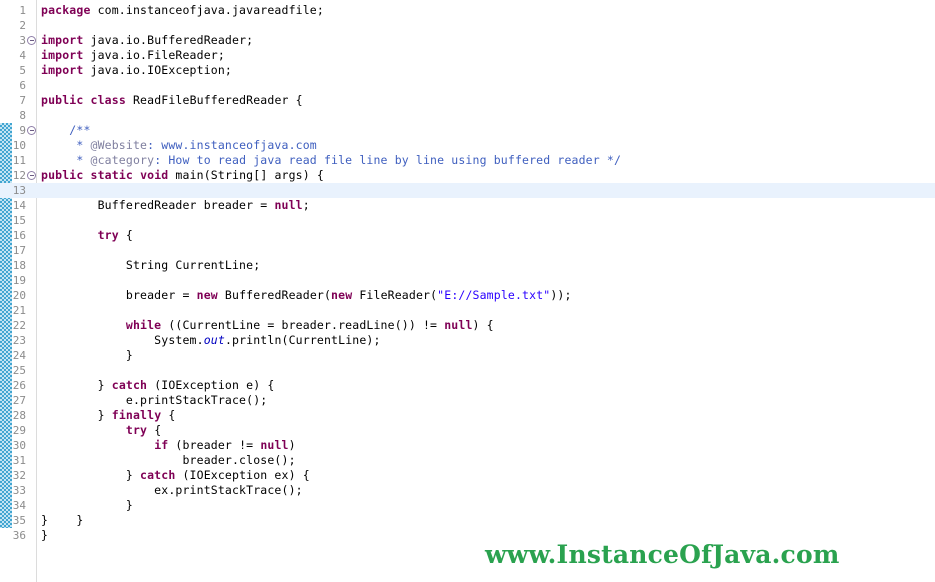 This screenshot has width=935, height=582. Describe the element at coordinates (19, 415) in the screenshot. I see `line-number: 28` at that location.